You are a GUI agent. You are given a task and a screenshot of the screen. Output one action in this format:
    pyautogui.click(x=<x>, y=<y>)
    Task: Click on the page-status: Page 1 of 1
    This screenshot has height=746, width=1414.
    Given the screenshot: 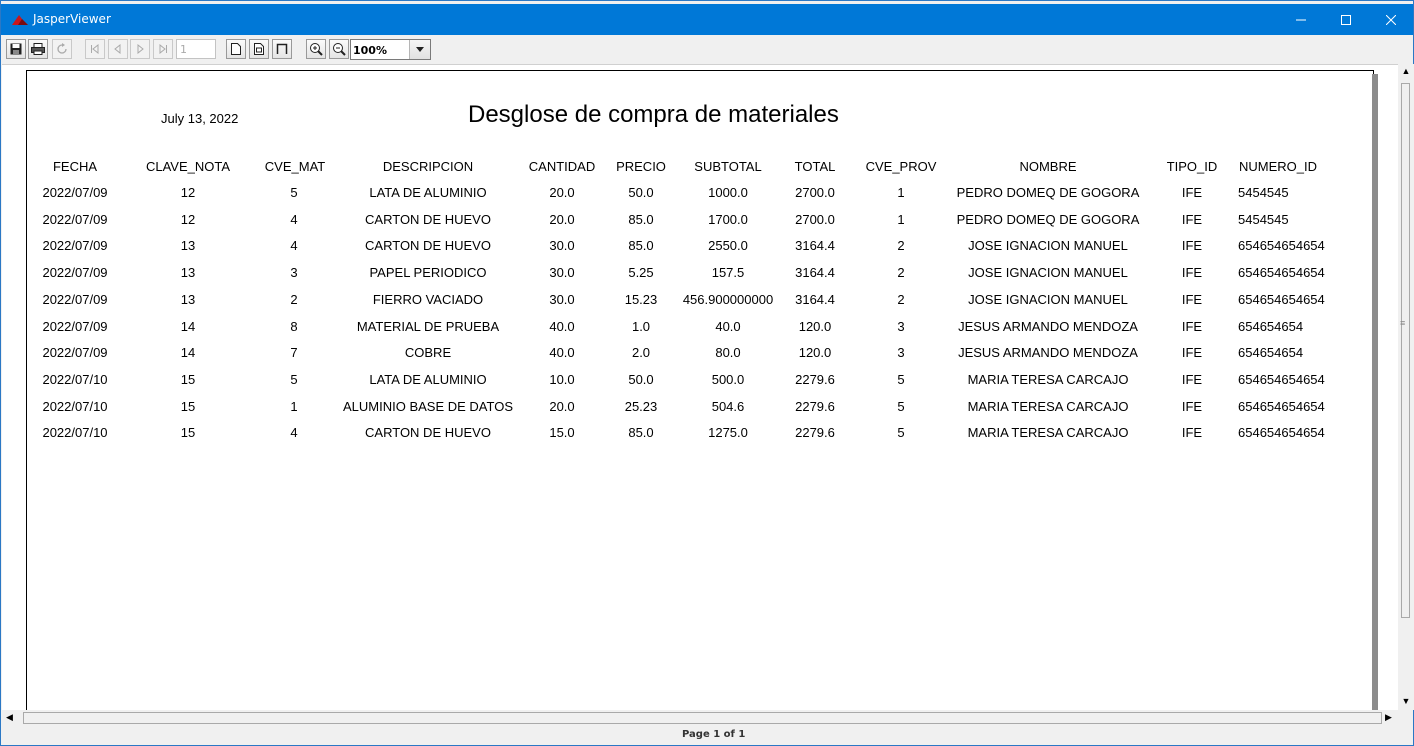 What is the action you would take?
    pyautogui.click(x=714, y=734)
    